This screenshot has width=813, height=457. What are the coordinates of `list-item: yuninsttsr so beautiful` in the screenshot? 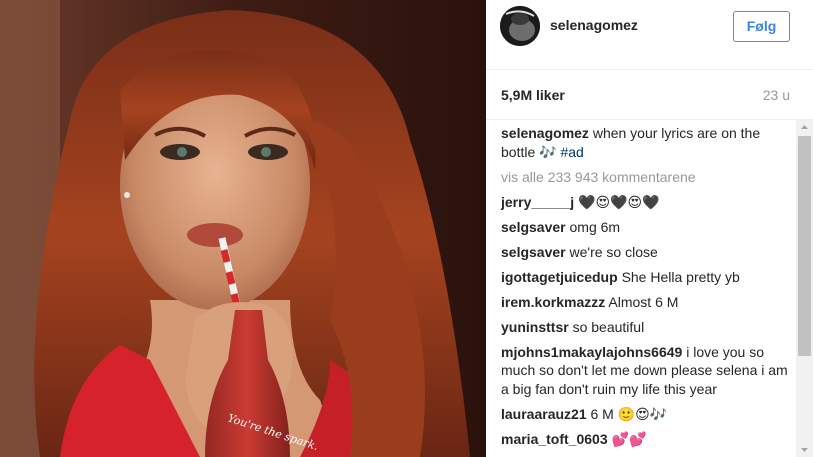 It's located at (646, 327).